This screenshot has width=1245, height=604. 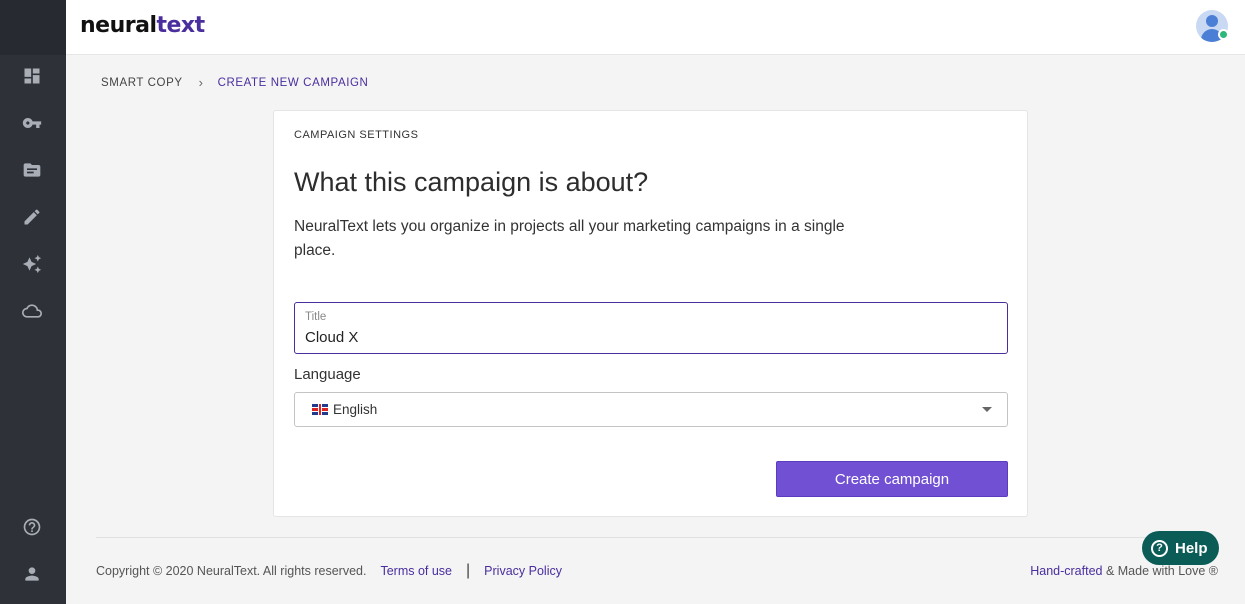 What do you see at coordinates (1212, 21) in the screenshot?
I see `avatar-head` at bounding box center [1212, 21].